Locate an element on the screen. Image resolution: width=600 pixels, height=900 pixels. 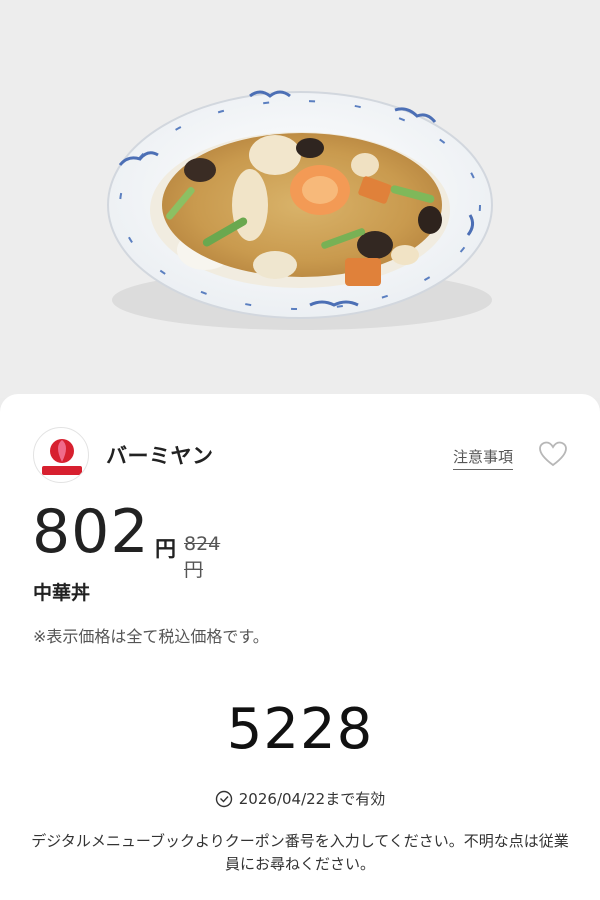
heart-outline-icon is located at coordinates (553, 454).